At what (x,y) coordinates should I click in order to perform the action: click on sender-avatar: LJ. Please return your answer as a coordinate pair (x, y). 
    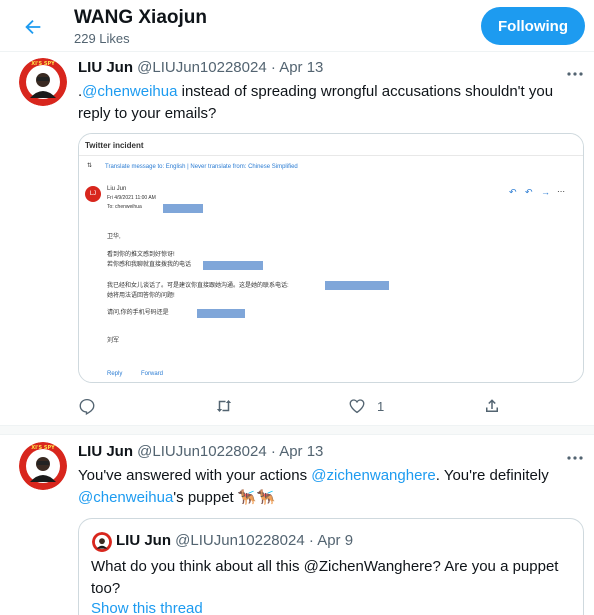
    Looking at the image, I should click on (93, 194).